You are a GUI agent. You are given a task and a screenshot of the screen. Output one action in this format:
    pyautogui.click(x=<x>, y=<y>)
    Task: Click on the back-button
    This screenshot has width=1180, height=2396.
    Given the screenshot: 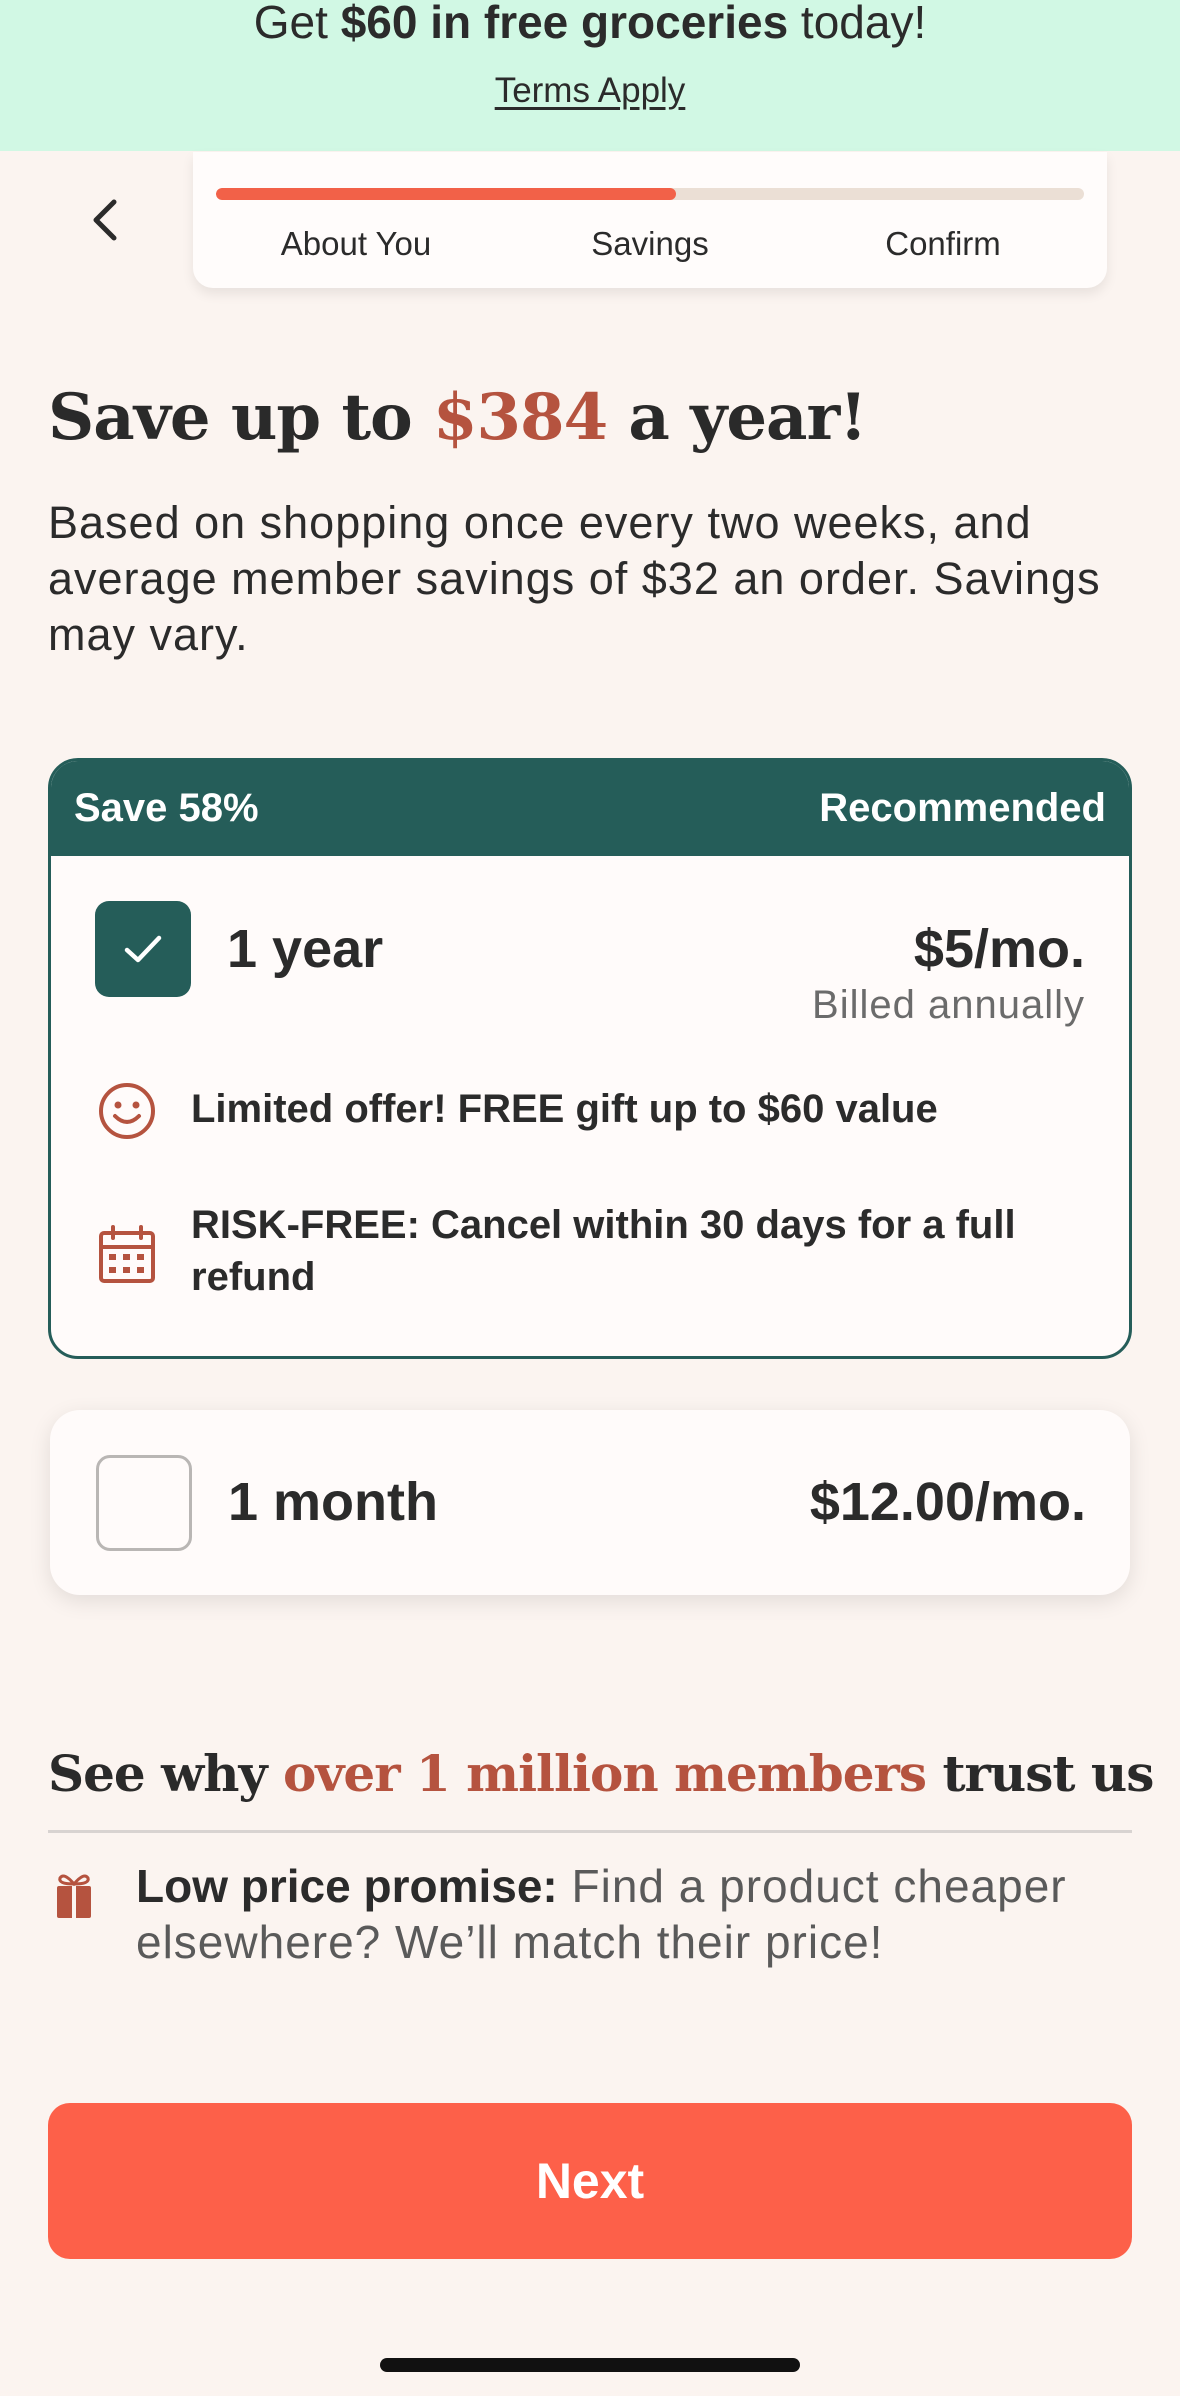 What is the action you would take?
    pyautogui.click(x=105, y=220)
    